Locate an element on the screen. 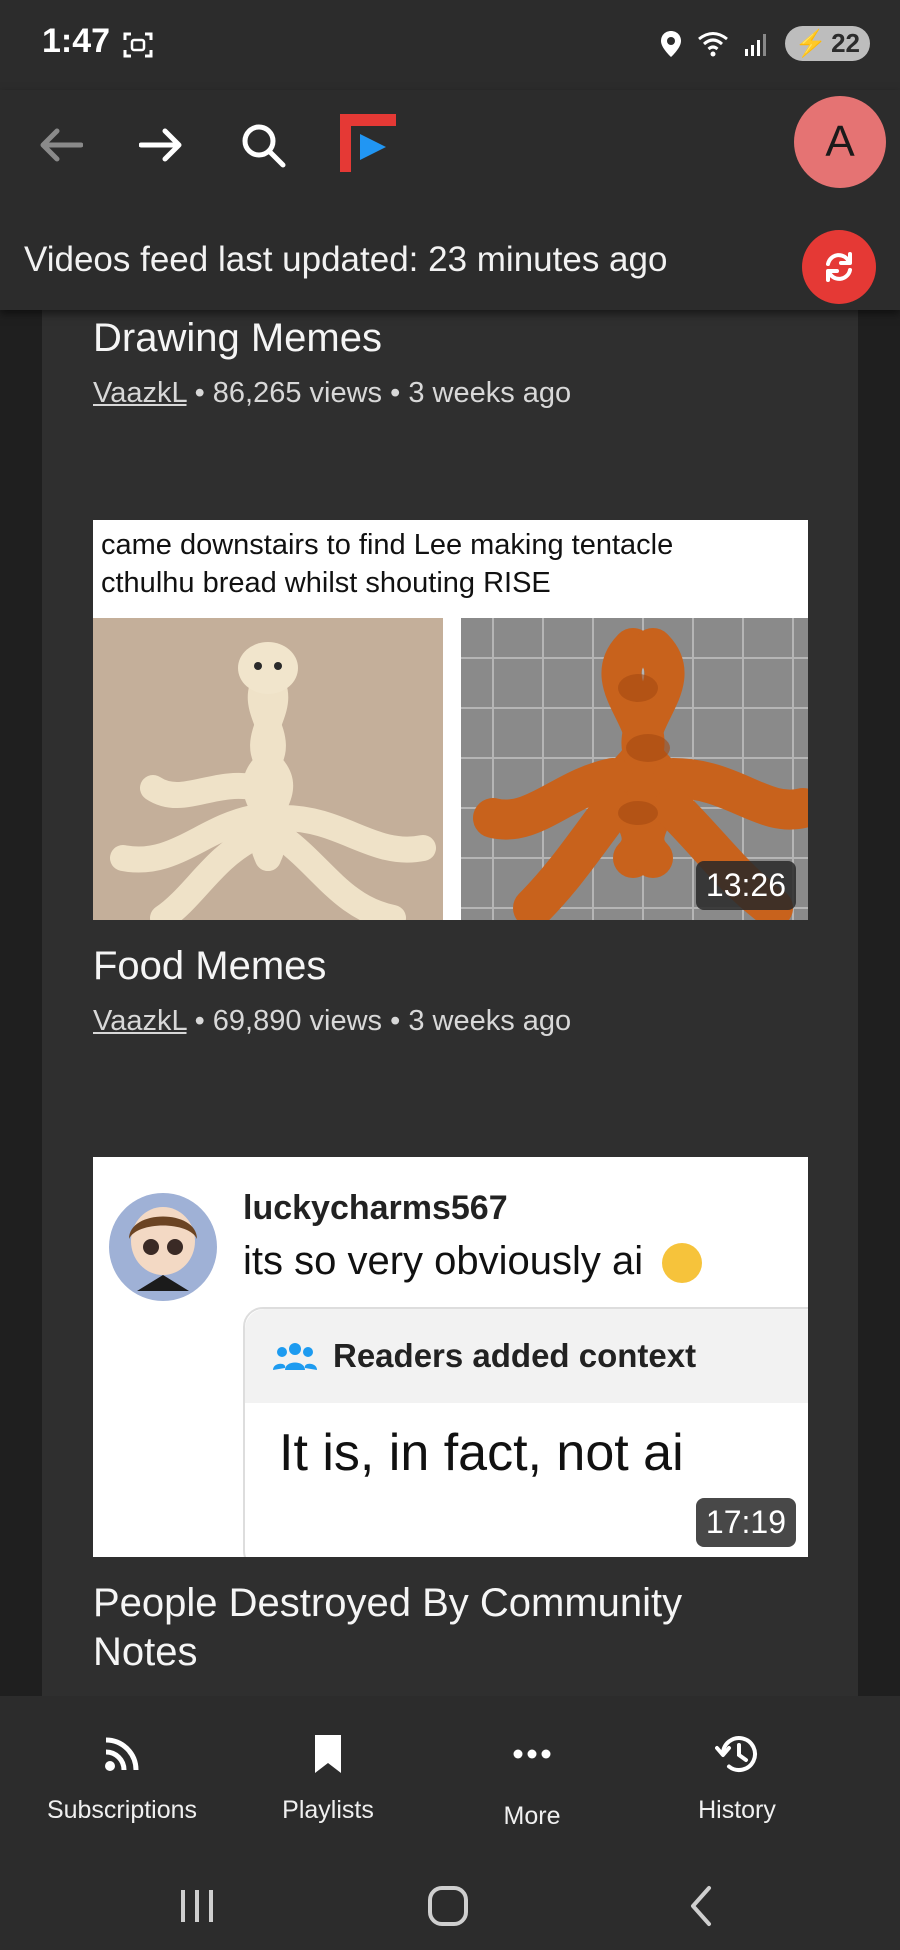  people-icon is located at coordinates (295, 1356).